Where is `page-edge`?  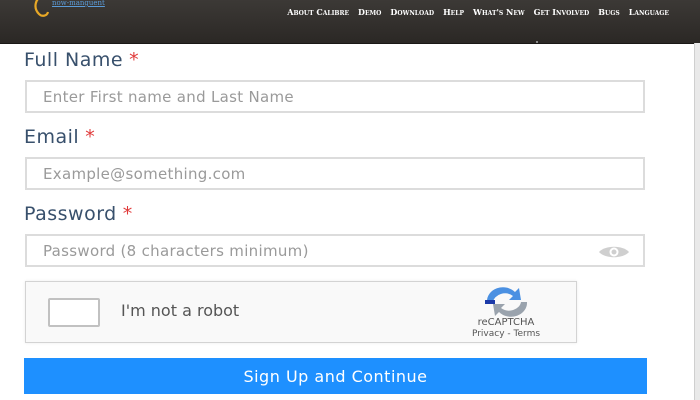 page-edge is located at coordinates (697, 221).